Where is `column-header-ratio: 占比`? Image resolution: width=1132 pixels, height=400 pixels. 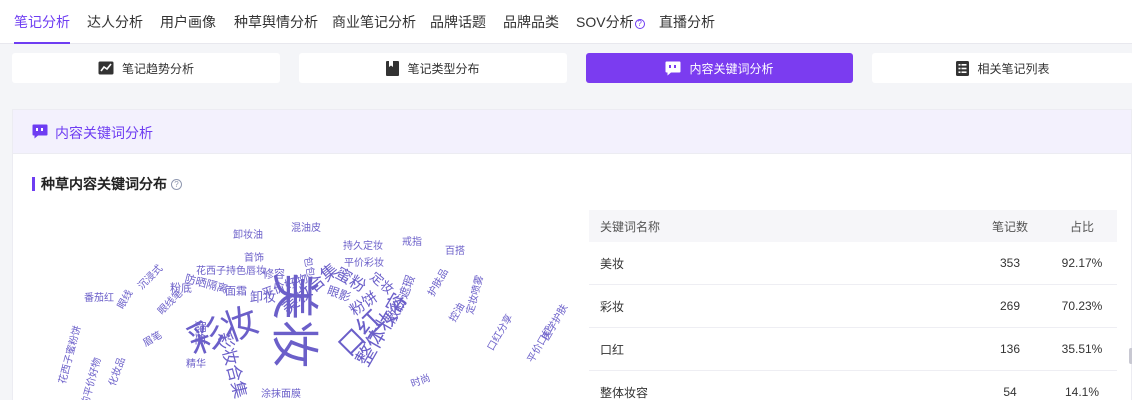
column-header-ratio: 占比 is located at coordinates (1081, 226).